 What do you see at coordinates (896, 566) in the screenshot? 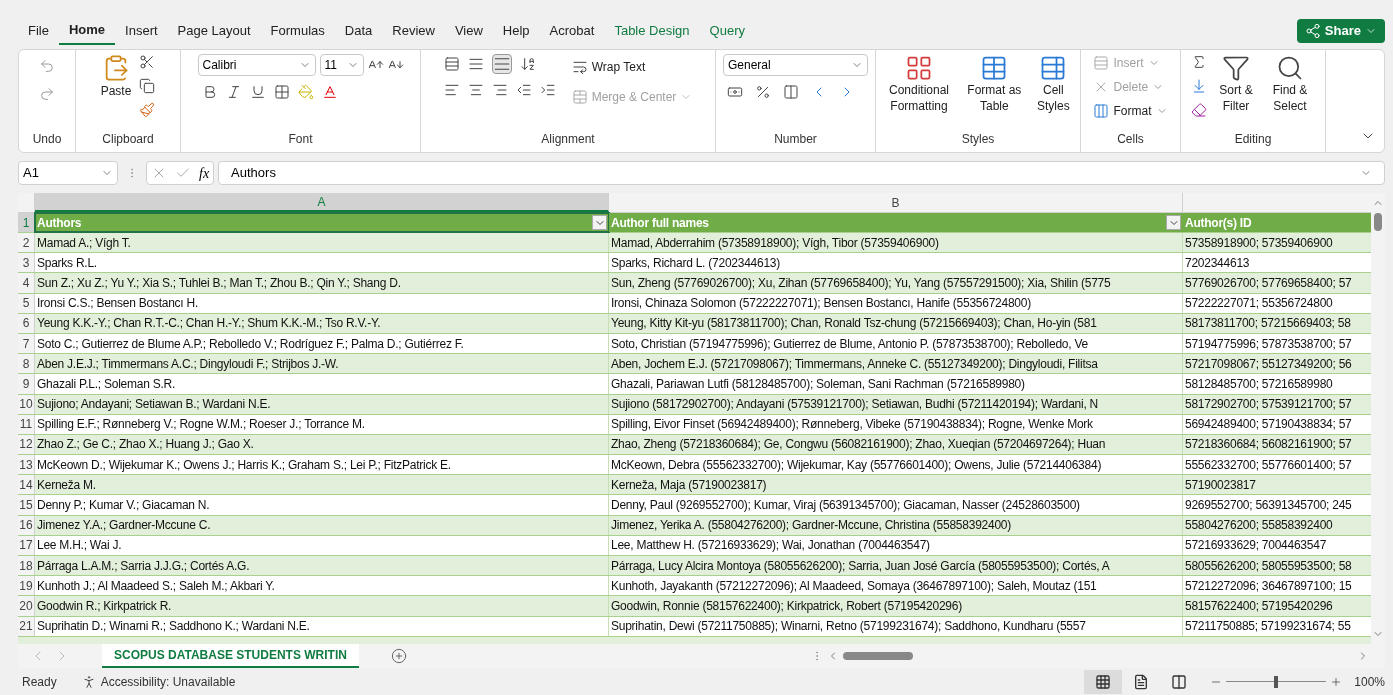
I see `table-cell: Párraga, Lucy Alcira Montoya (58055626200); Sarria, Juan José García (58055953500); Cortés, A` at bounding box center [896, 566].